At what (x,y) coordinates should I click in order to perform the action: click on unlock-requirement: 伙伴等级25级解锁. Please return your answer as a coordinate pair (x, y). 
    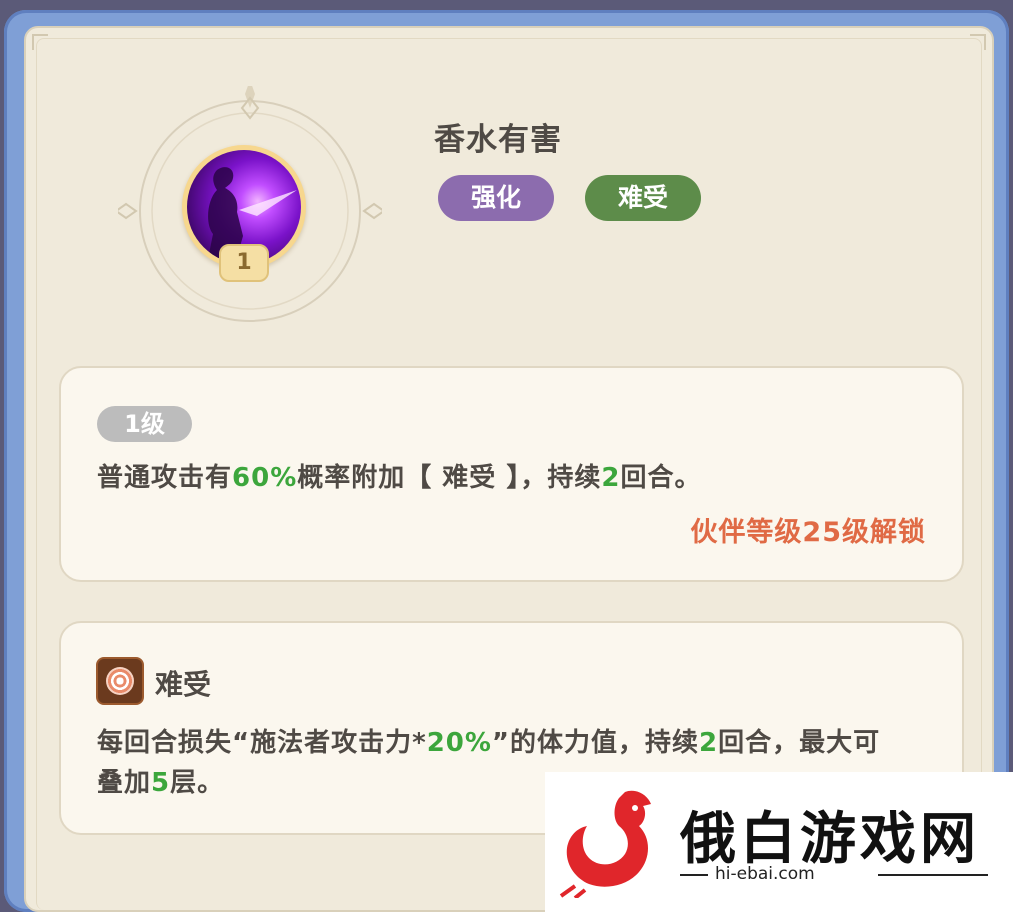
    Looking at the image, I should click on (808, 532).